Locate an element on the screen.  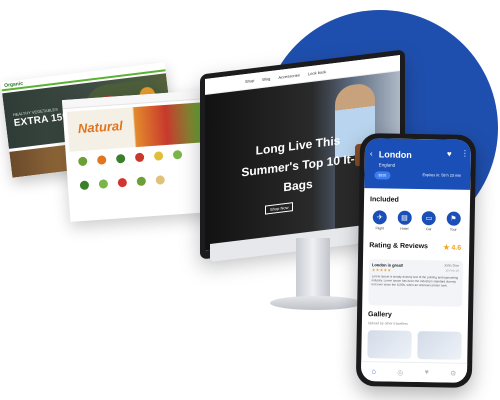
included-label: Hotel is located at coordinates (404, 228).